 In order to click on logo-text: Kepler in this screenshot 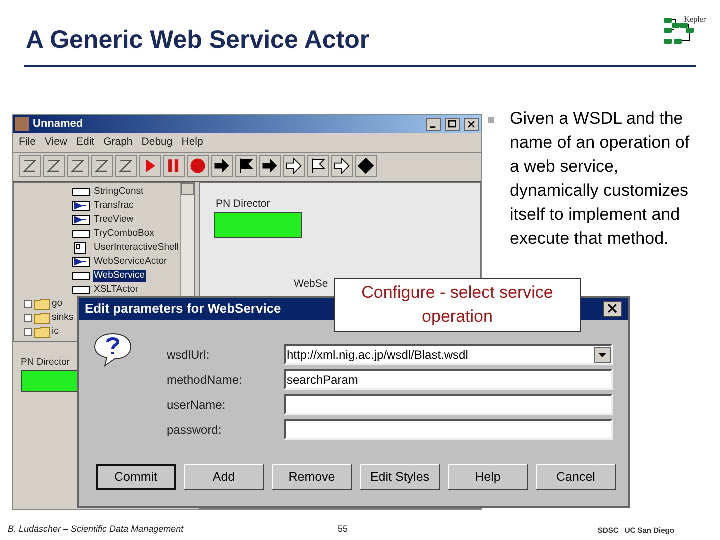, I will do `click(695, 20)`.